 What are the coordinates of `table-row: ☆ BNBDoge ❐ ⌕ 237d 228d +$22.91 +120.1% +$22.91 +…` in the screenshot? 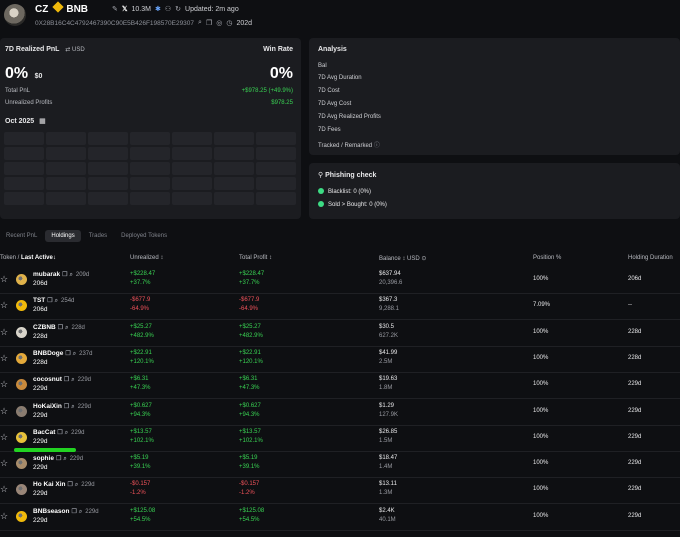 It's located at (340, 360).